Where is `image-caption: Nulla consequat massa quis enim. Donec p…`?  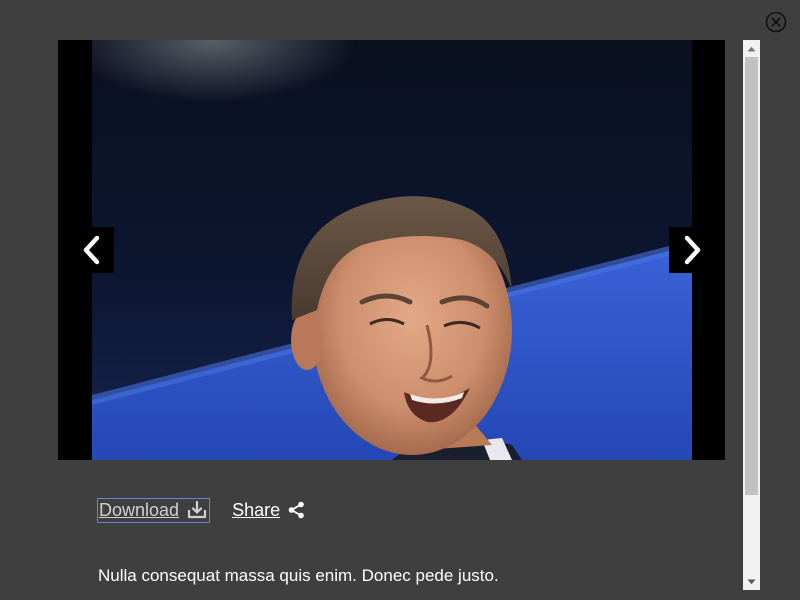 image-caption: Nulla consequat massa quis enim. Donec p… is located at coordinates (298, 575).